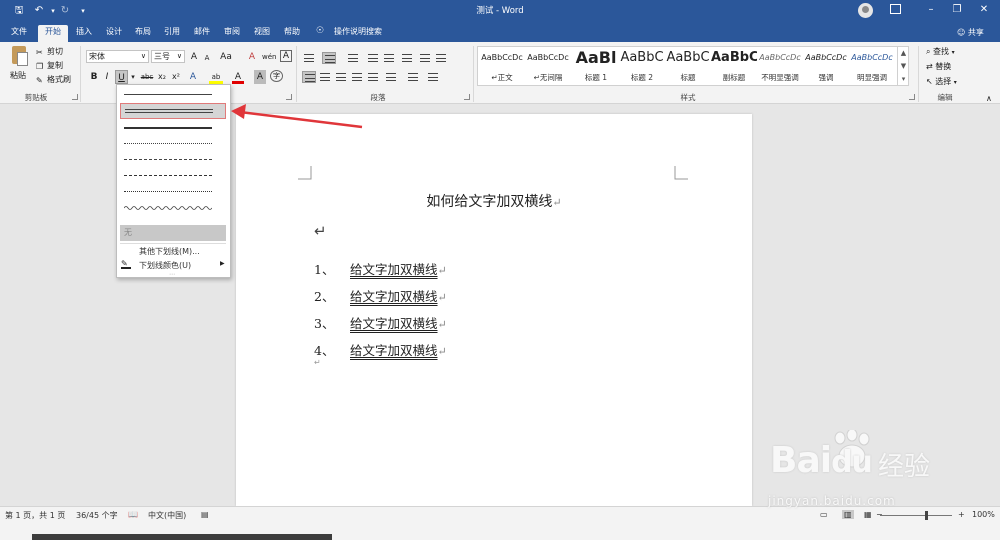 The width and height of the screenshot is (1000, 540). Describe the element at coordinates (173, 111) in the screenshot. I see `underline-option-double` at that location.